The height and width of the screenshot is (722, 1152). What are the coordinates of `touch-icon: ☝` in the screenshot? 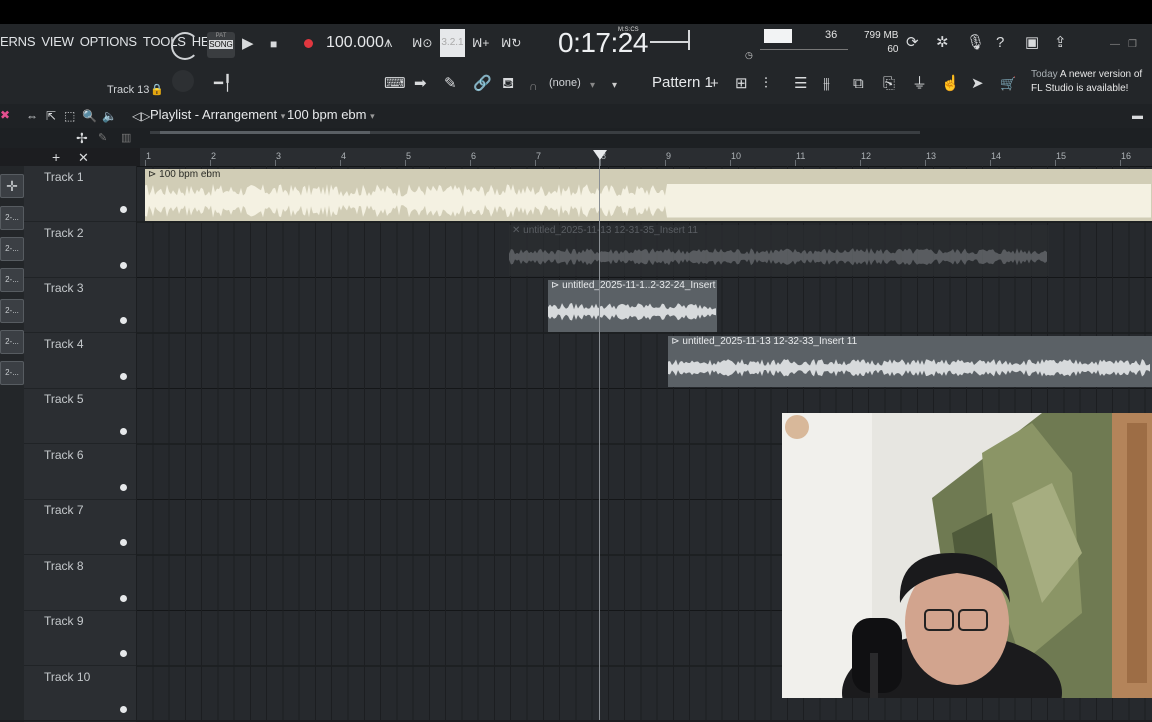 It's located at (950, 84).